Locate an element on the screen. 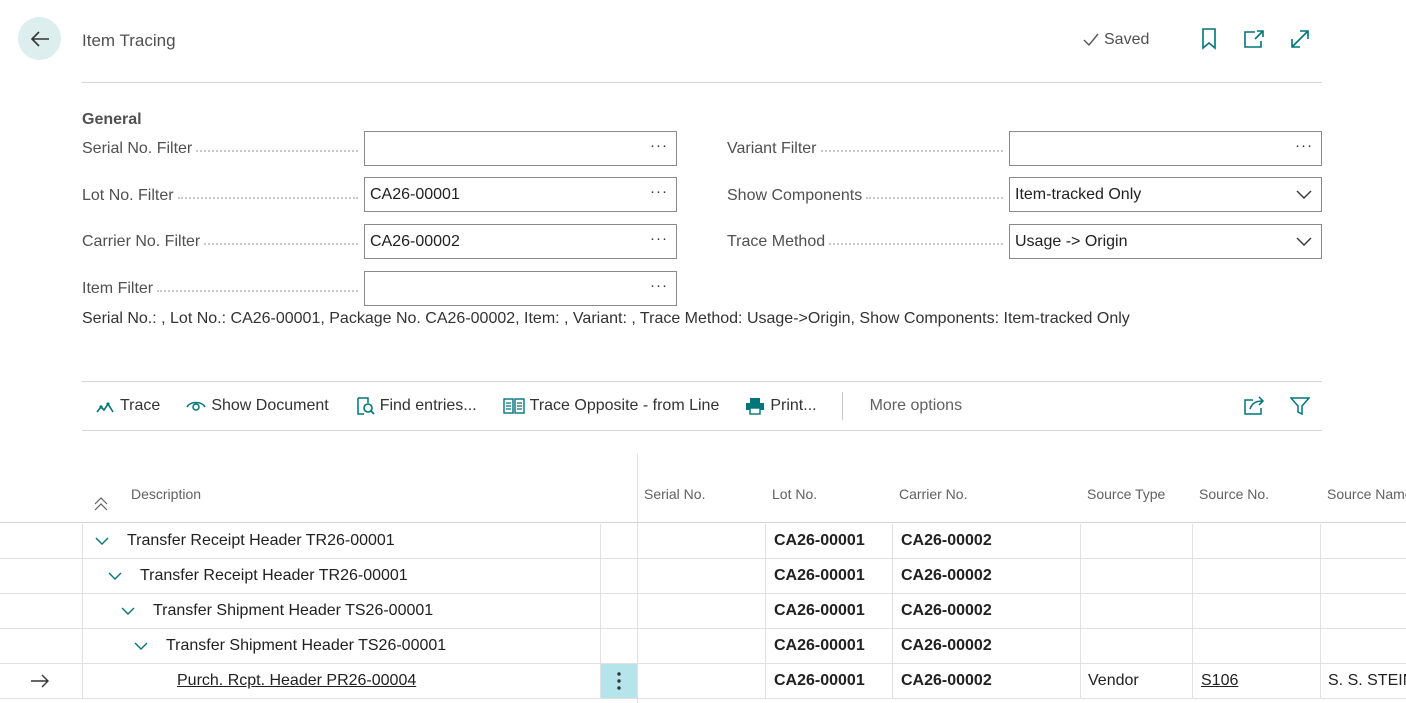 The image size is (1406, 703). collapse-all-button is located at coordinates (101, 506).